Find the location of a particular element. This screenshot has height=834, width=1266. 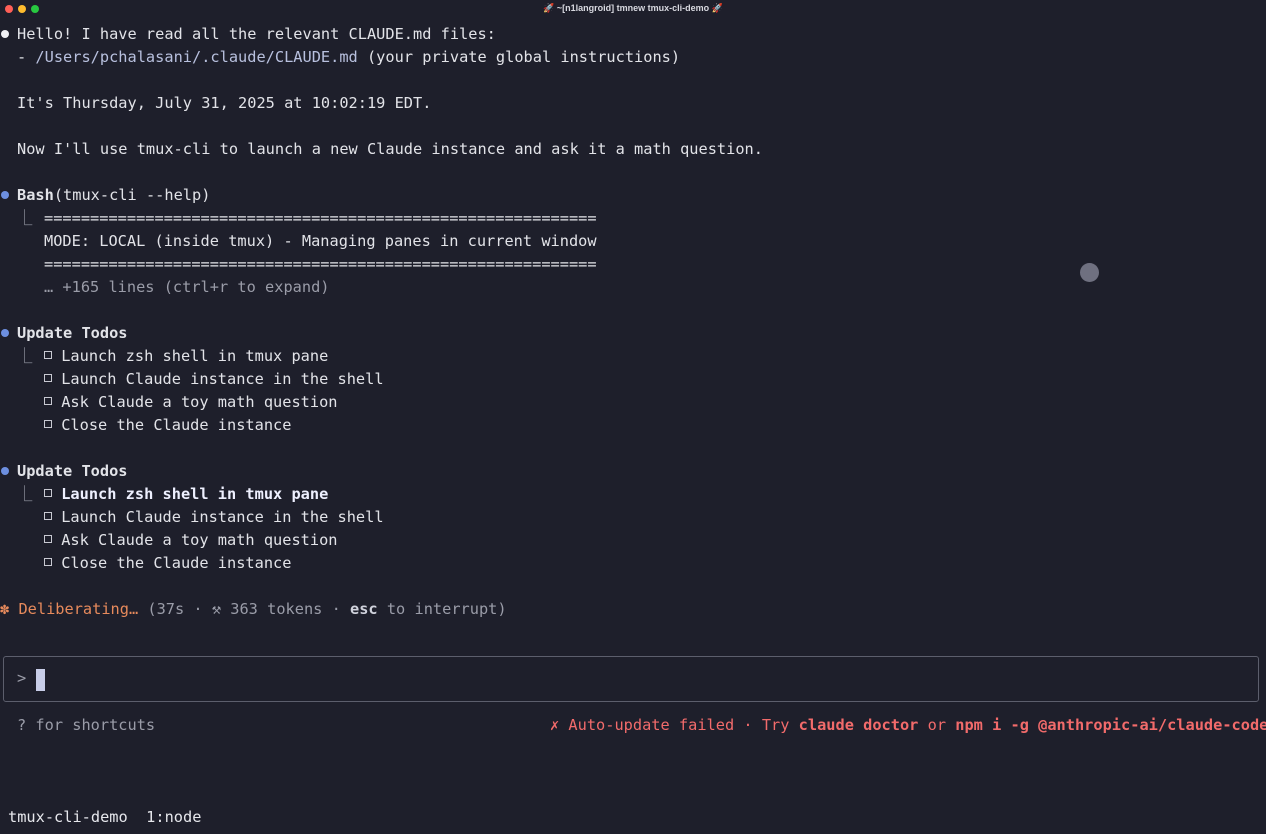

doctor-command: claude doctor is located at coordinates (858, 725).